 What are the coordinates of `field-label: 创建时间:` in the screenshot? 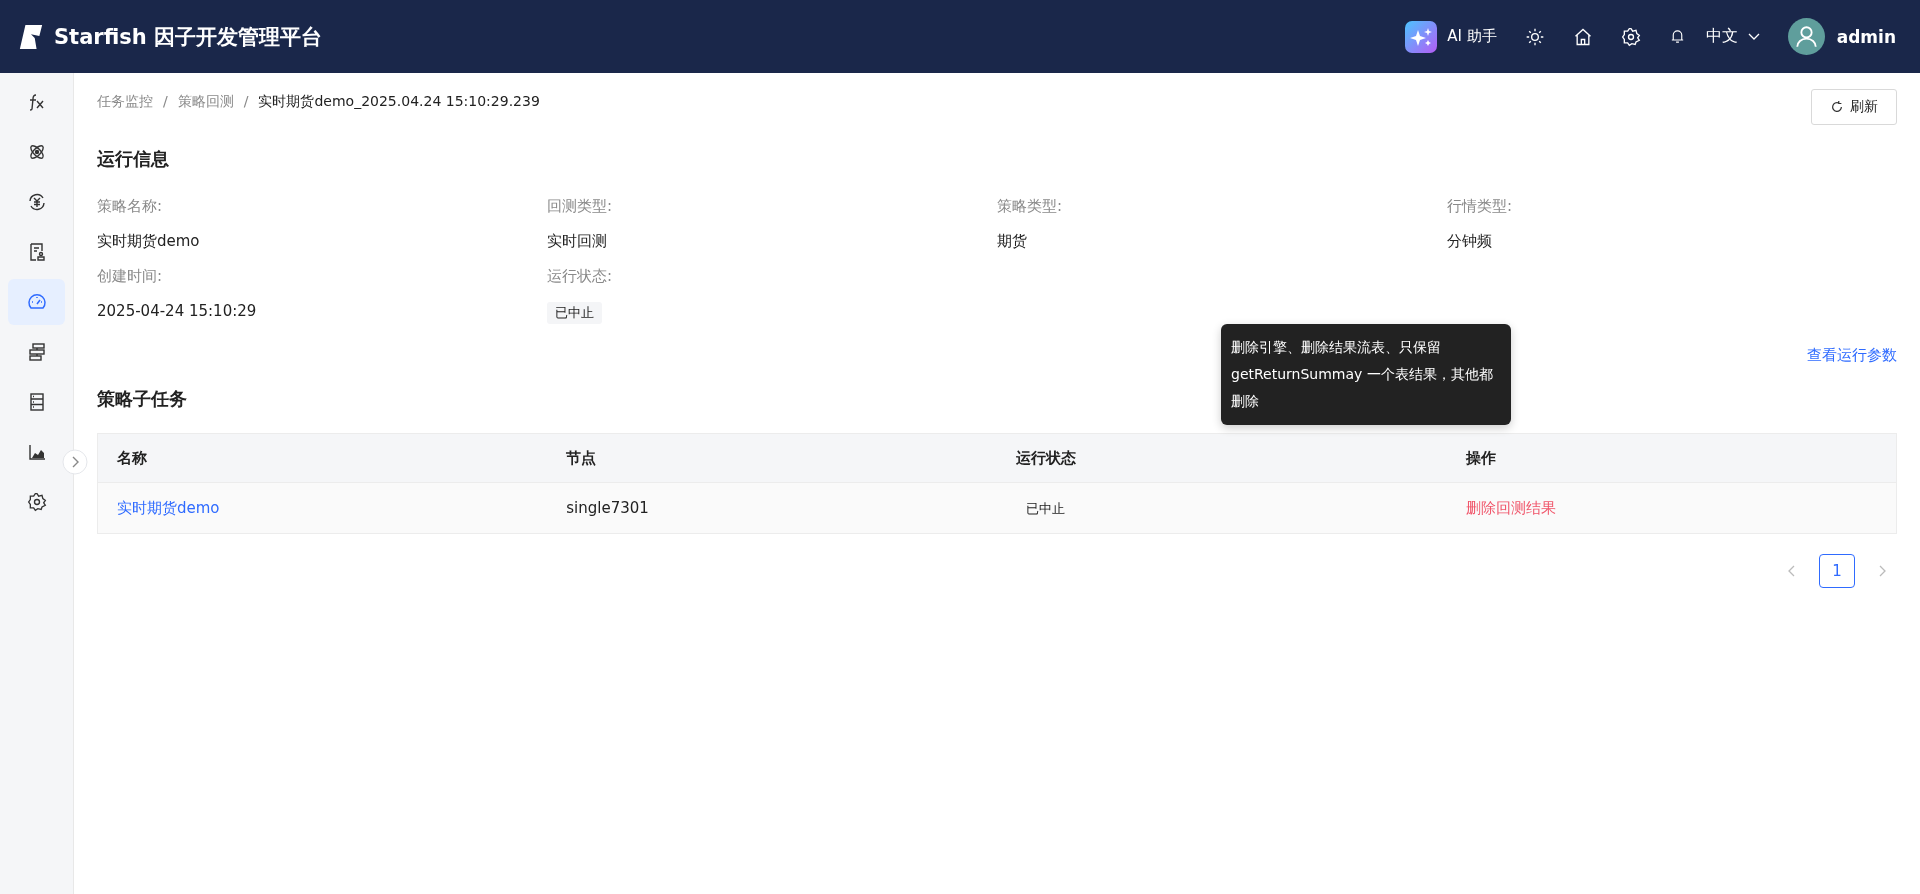 It's located at (130, 276).